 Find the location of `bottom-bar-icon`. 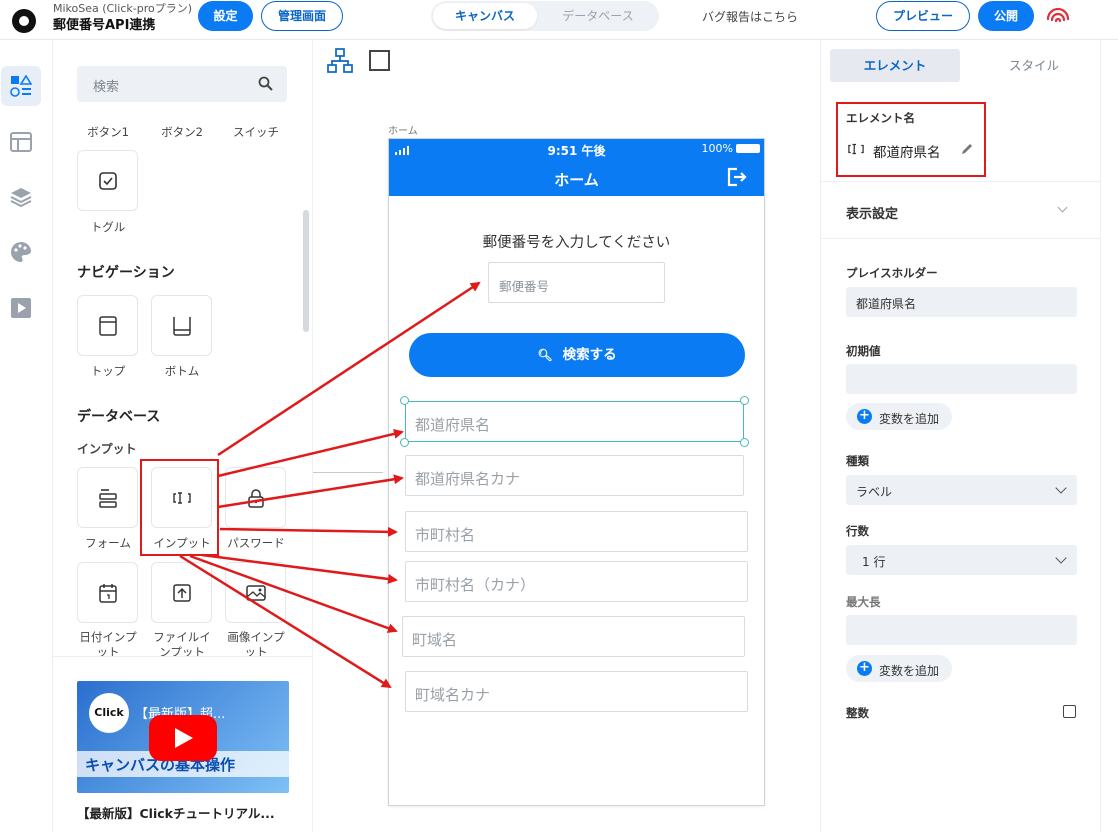

bottom-bar-icon is located at coordinates (181, 326).